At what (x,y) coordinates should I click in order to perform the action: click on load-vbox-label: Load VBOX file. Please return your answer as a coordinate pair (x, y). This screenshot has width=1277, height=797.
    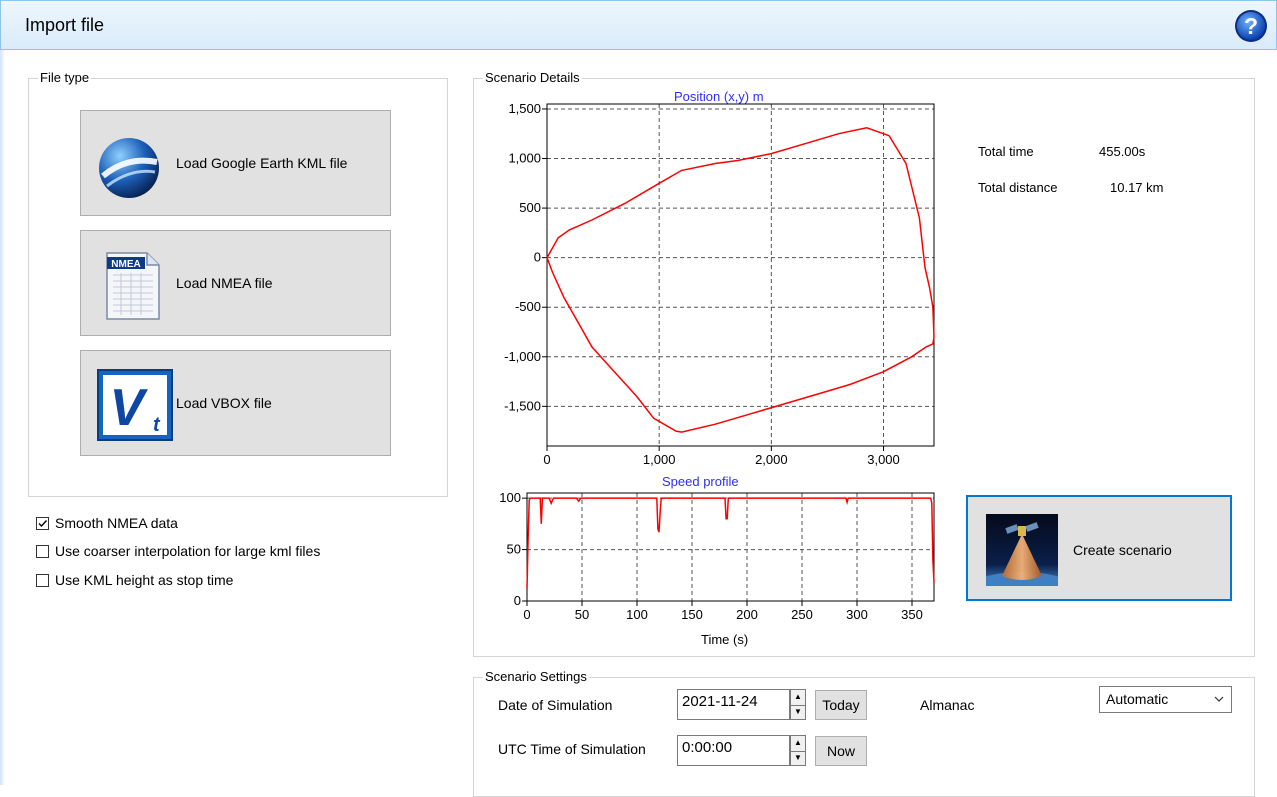
    Looking at the image, I should click on (224, 403).